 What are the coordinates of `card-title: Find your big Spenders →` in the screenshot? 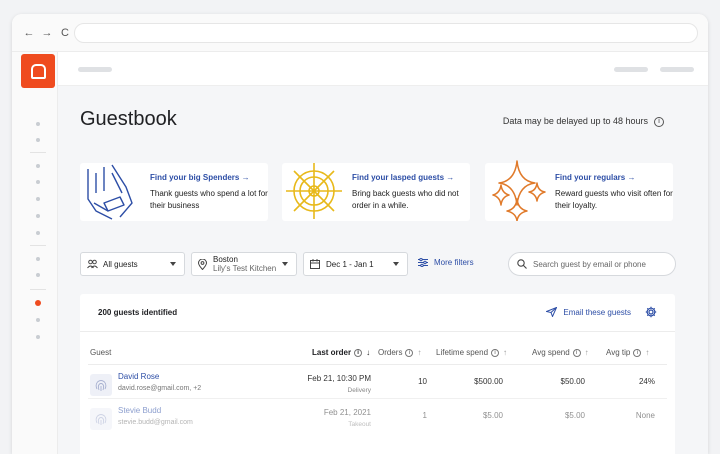 It's located at (200, 177).